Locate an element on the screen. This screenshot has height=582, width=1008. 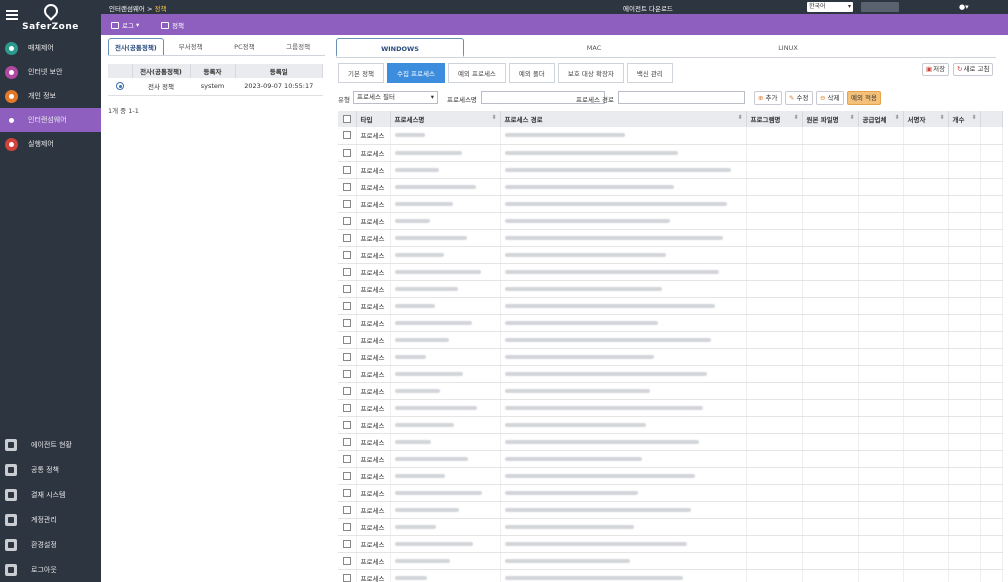
agent-download-link: 에이전트 다운로드 is located at coordinates (648, 8).